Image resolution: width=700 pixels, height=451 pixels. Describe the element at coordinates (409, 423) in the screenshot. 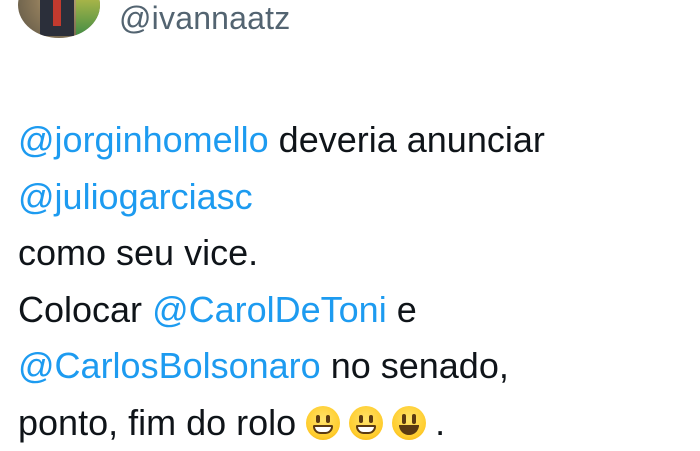

I see `smiley-face-icon` at that location.